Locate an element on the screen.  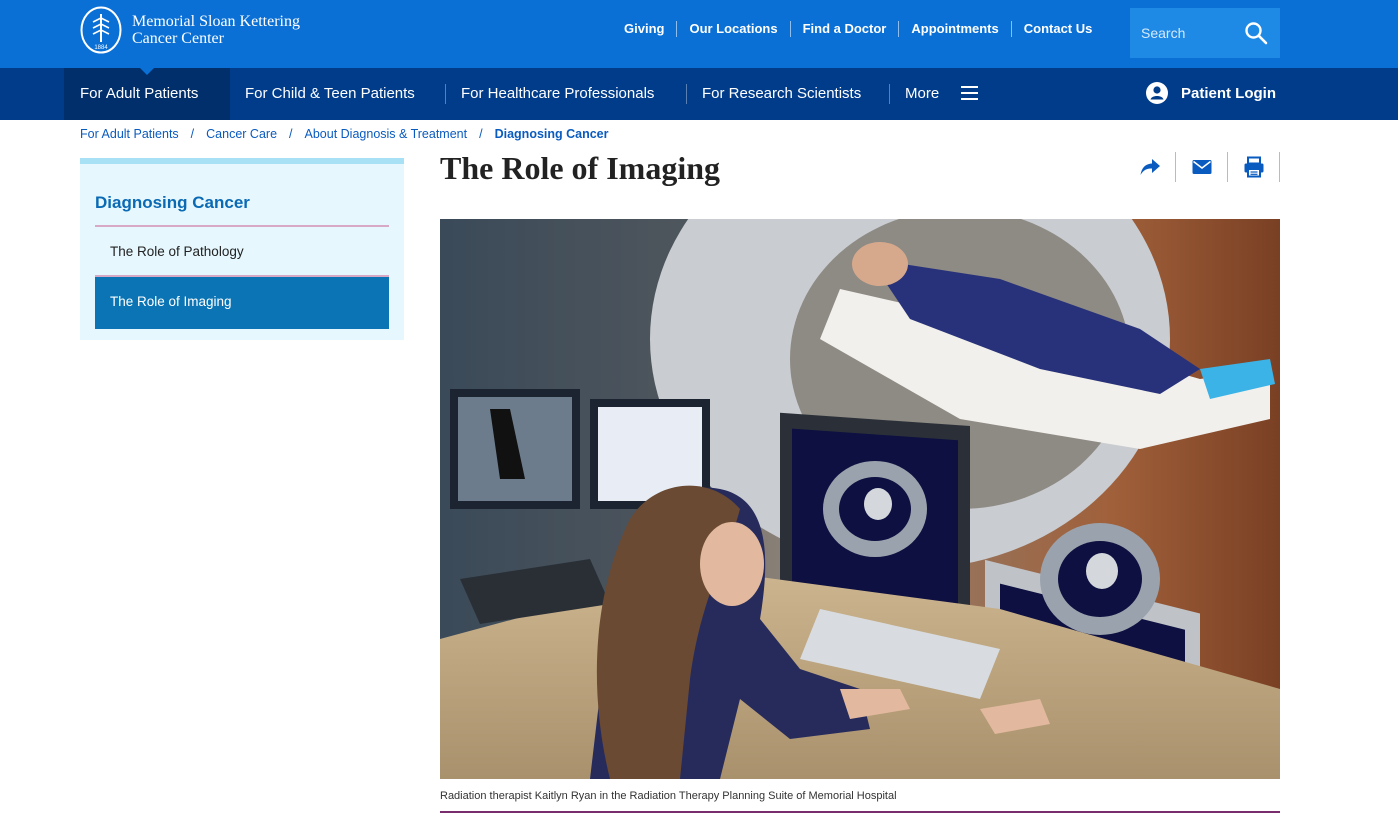
breadcrumb-link: For Adult Patients is located at coordinates (129, 134).